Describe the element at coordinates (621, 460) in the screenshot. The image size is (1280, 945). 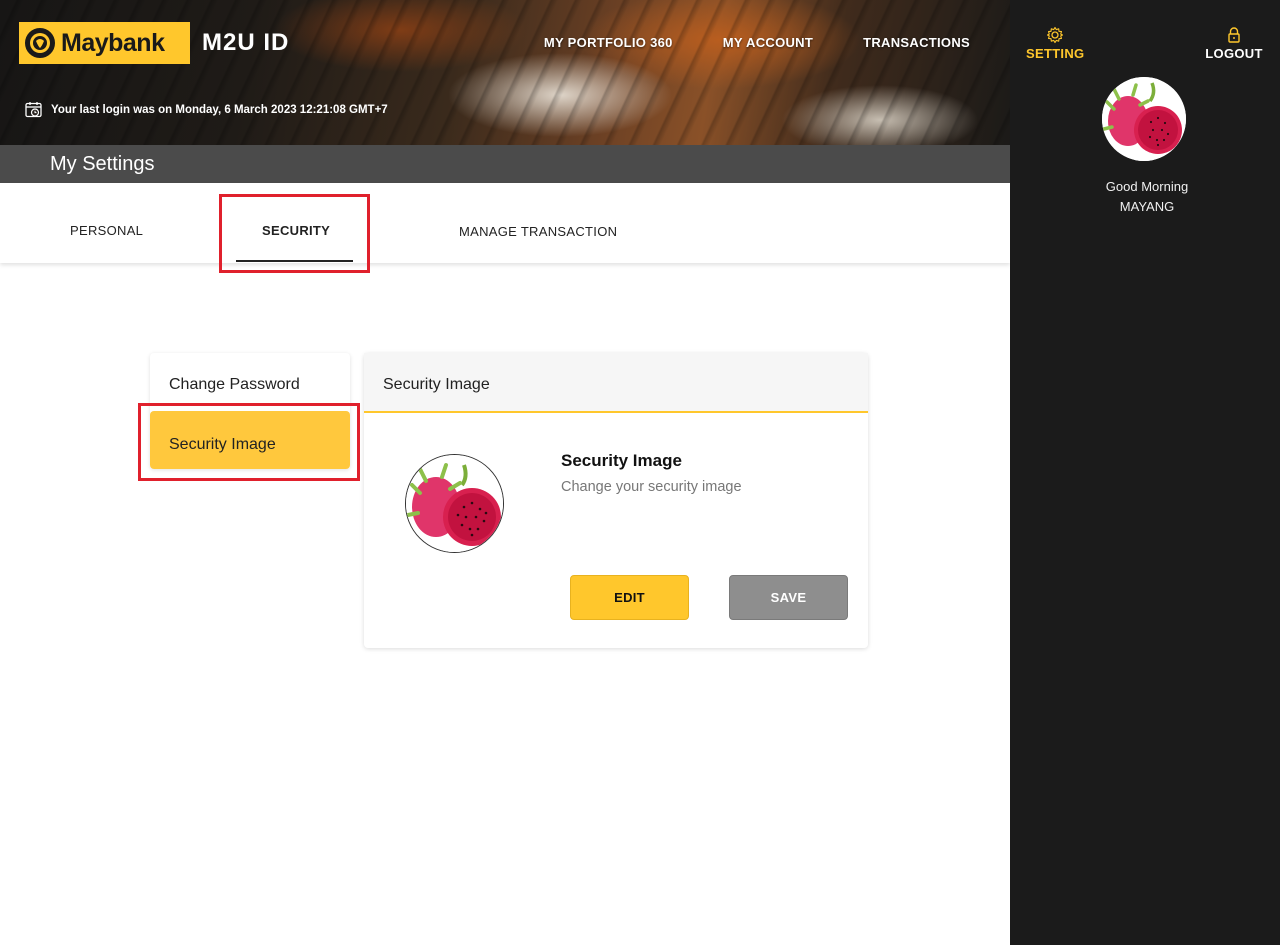
I see `card-title: Security Image` at that location.